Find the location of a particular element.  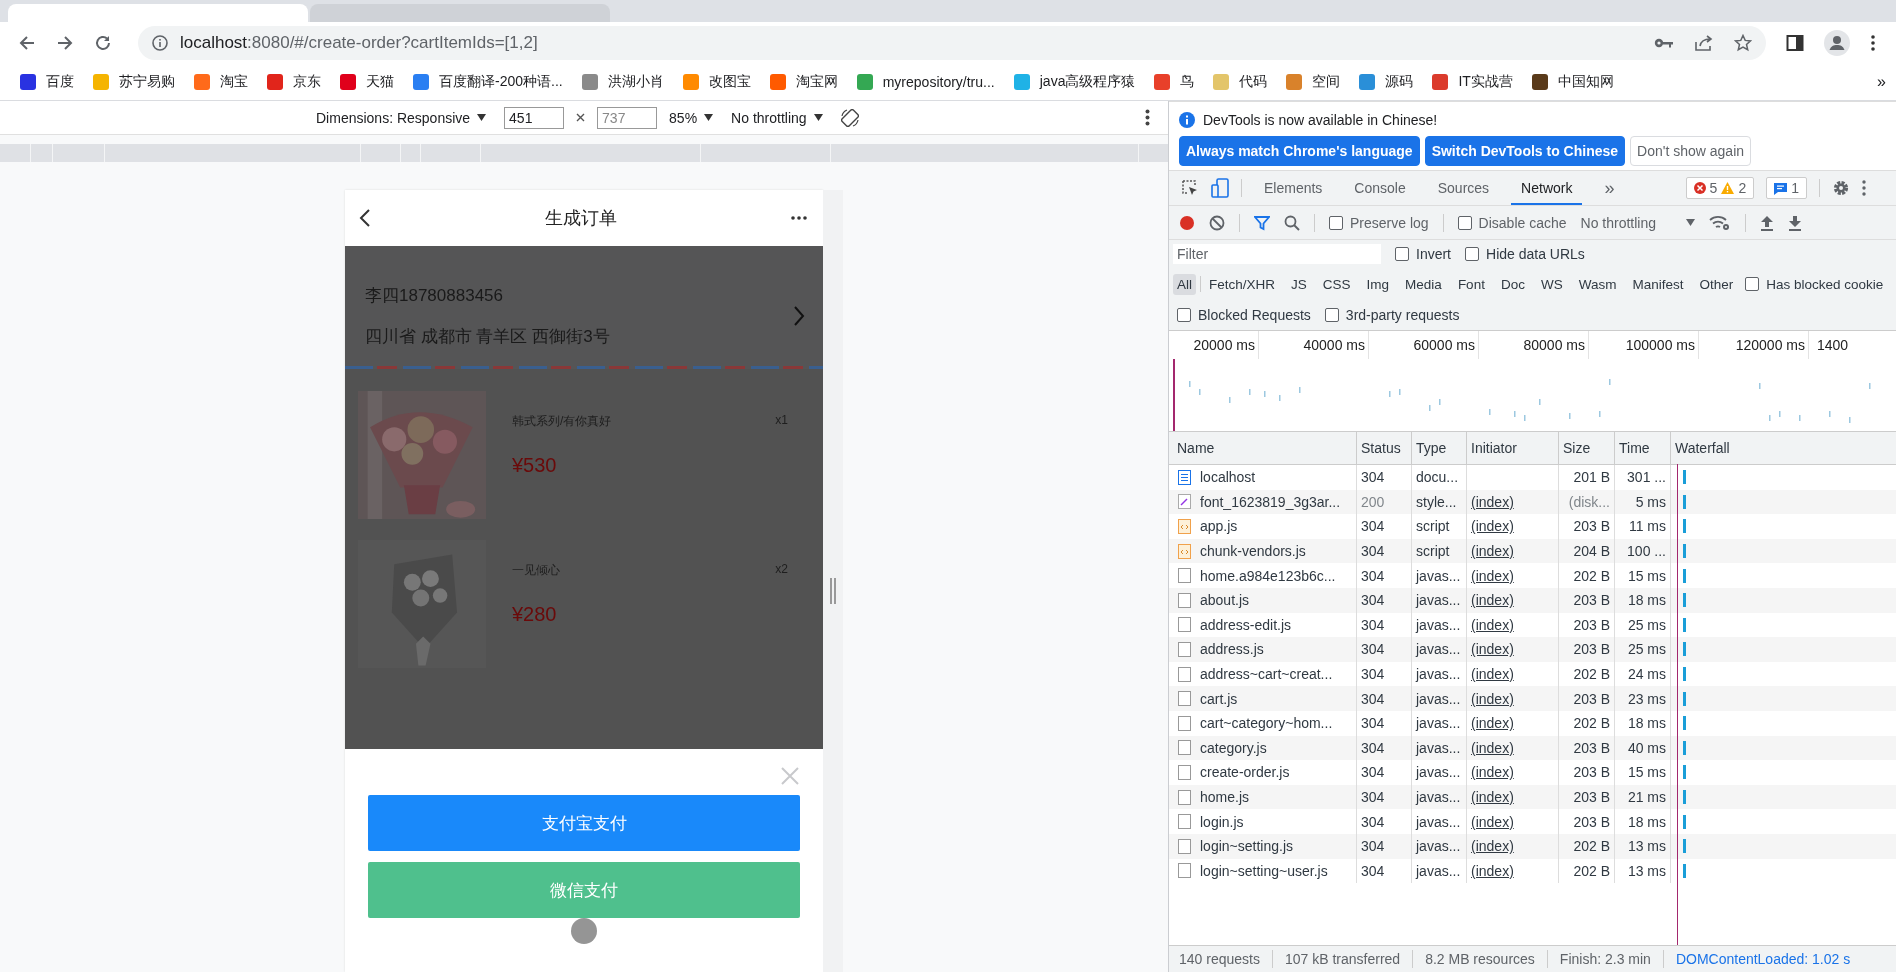

more-bookmarks-button: » is located at coordinates (1881, 82).